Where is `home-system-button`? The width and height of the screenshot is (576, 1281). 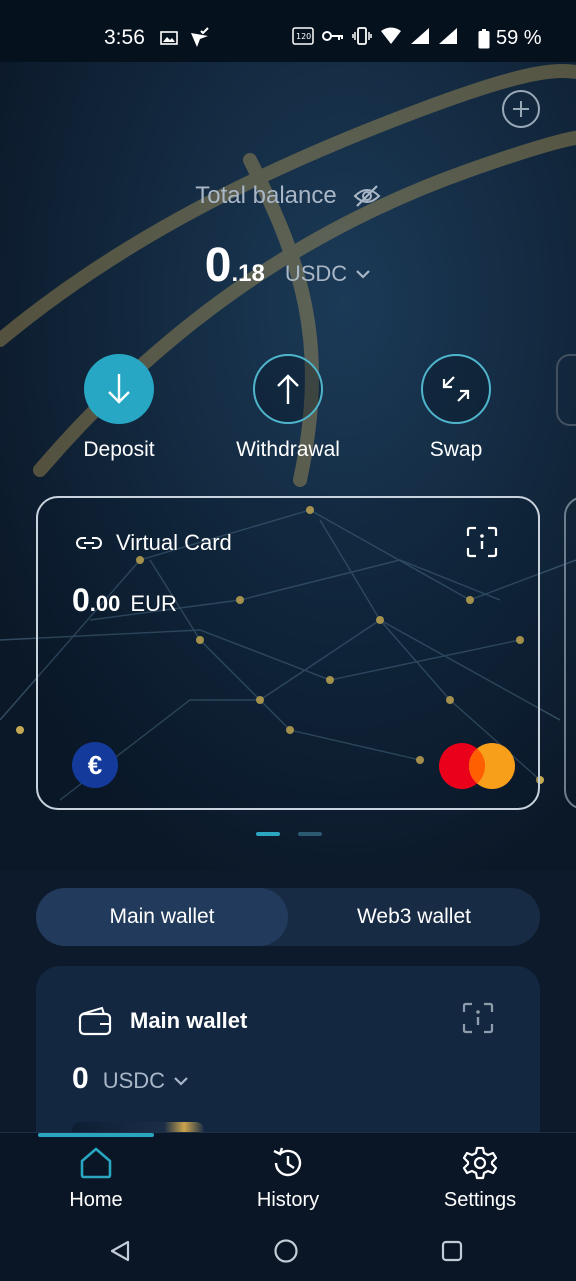 home-system-button is located at coordinates (286, 1251).